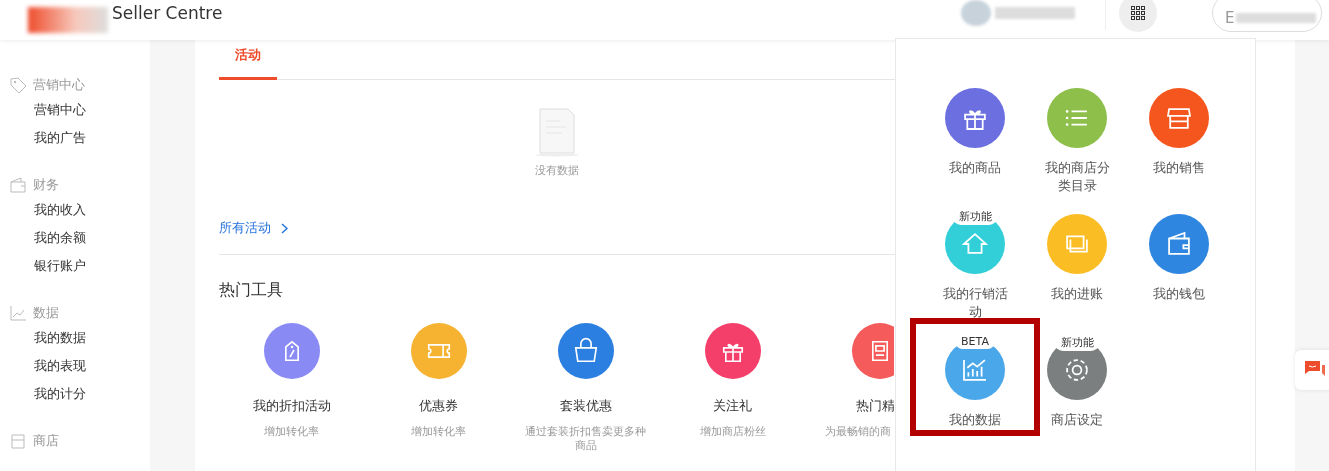 The image size is (1329, 471). Describe the element at coordinates (68, 20) in the screenshot. I see `logo` at that location.